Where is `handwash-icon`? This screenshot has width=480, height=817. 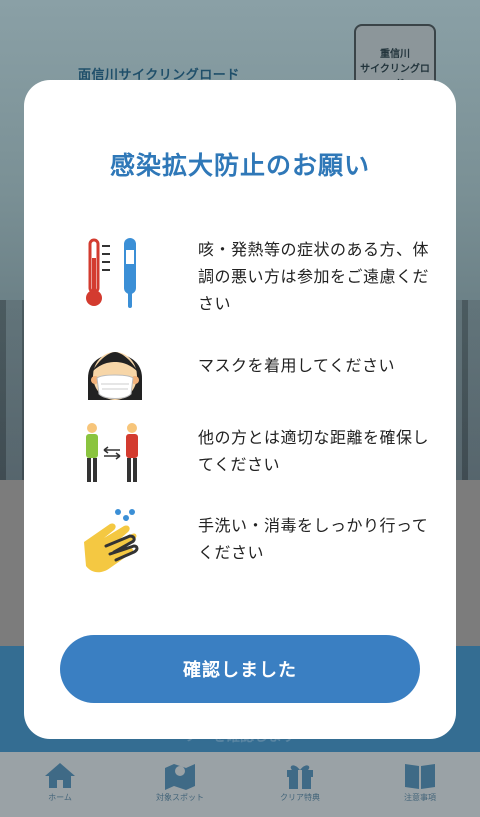
handwash-icon is located at coordinates (111, 541).